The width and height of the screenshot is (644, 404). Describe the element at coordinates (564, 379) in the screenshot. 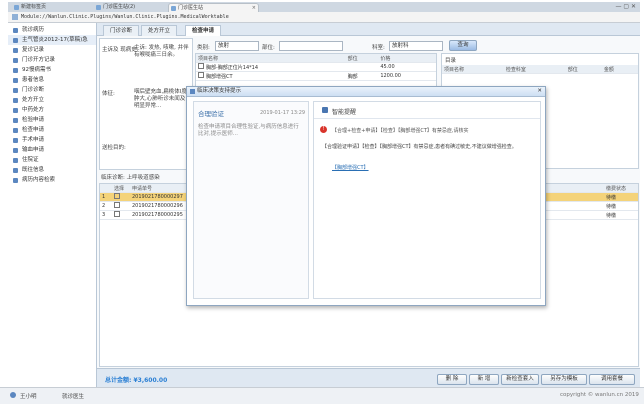

I see `save-template-button: 另存为模板` at that location.